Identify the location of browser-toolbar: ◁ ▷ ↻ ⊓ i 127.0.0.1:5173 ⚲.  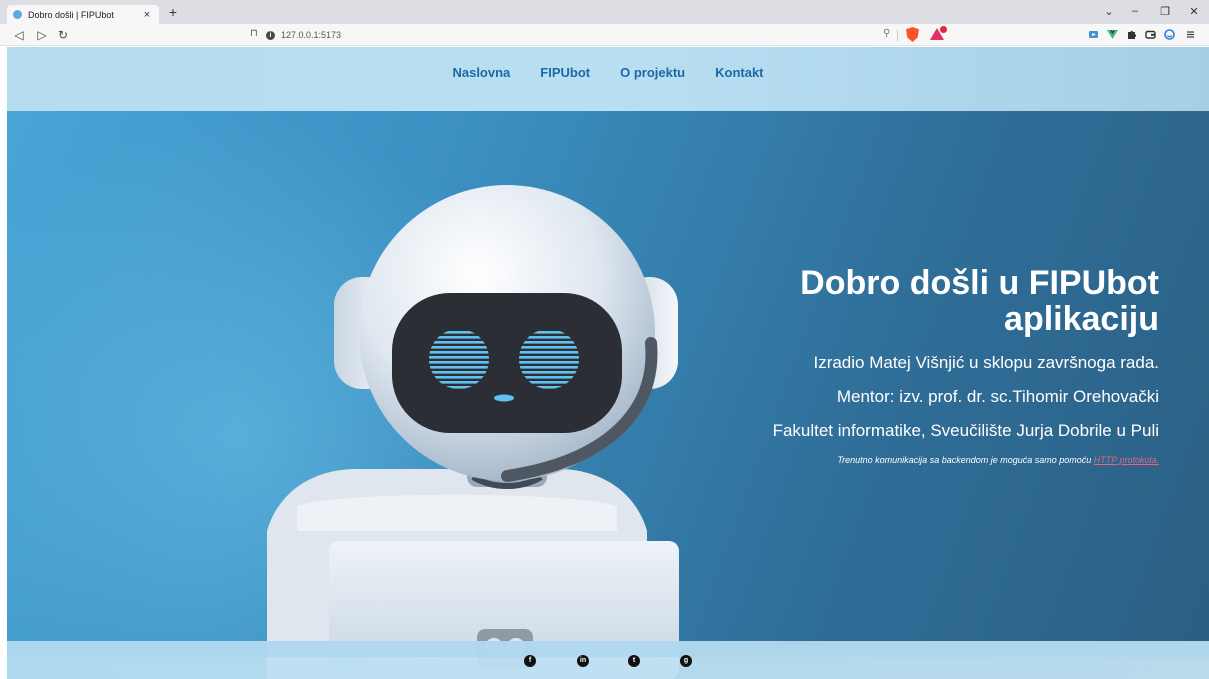
(604, 35).